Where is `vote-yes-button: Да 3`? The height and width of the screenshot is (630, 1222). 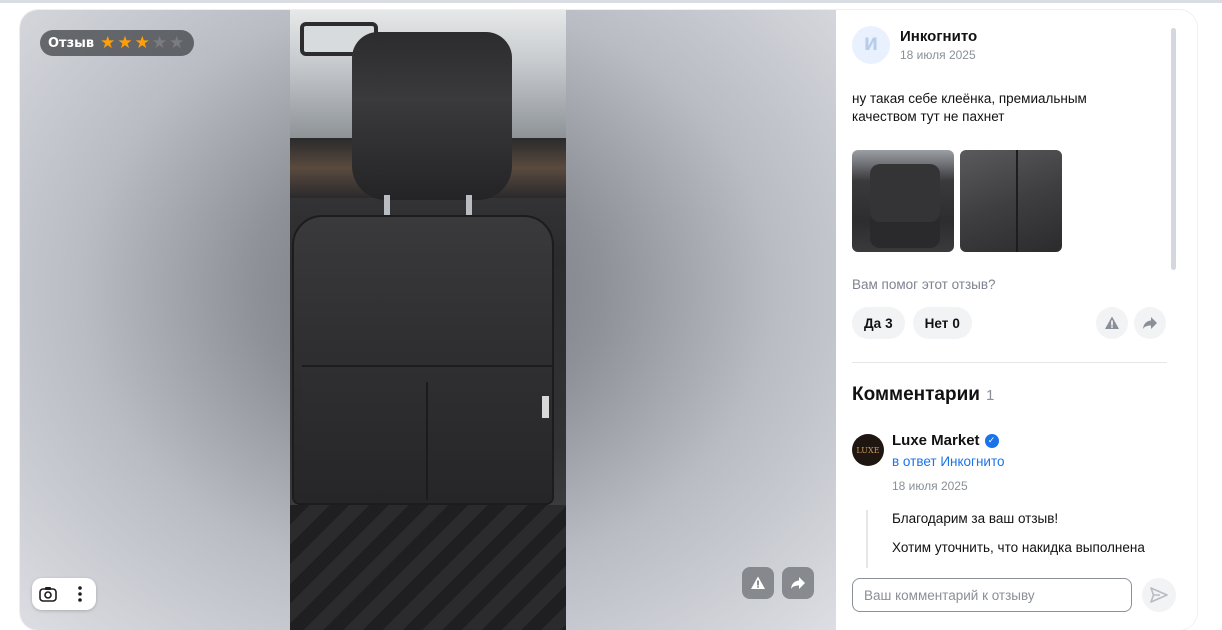
vote-yes-button: Да 3 is located at coordinates (878, 323).